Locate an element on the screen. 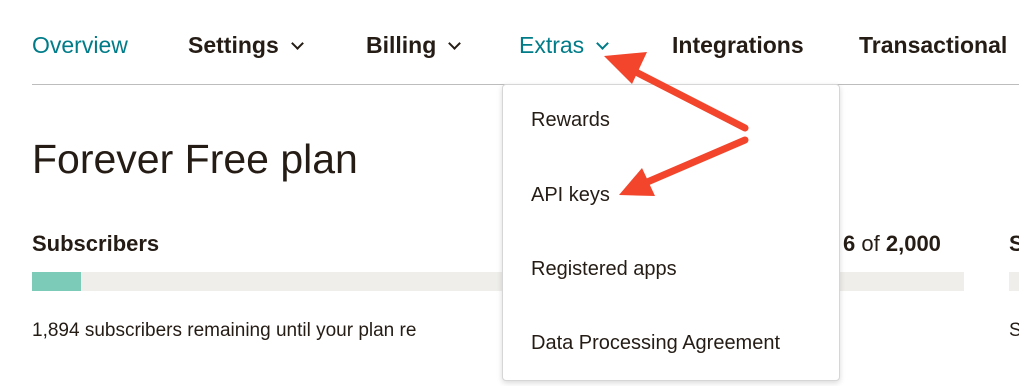 This screenshot has height=386, width=1019. subscribers-label: Subscribers is located at coordinates (96, 243).